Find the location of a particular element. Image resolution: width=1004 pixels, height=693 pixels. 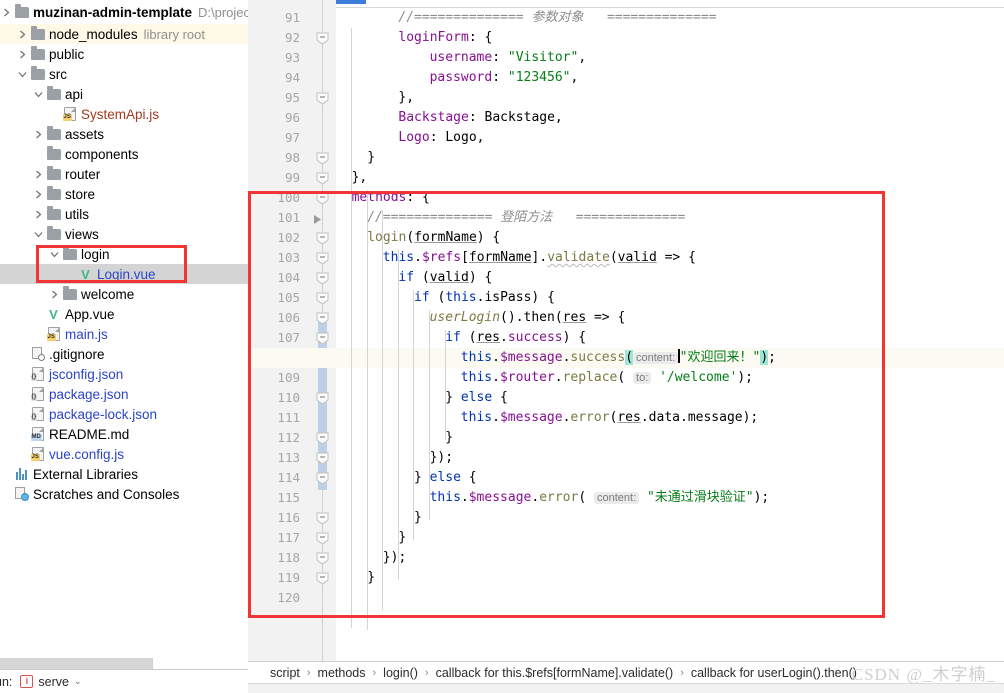

breadcrumb-item: callback for userLogin().then() is located at coordinates (774, 673).